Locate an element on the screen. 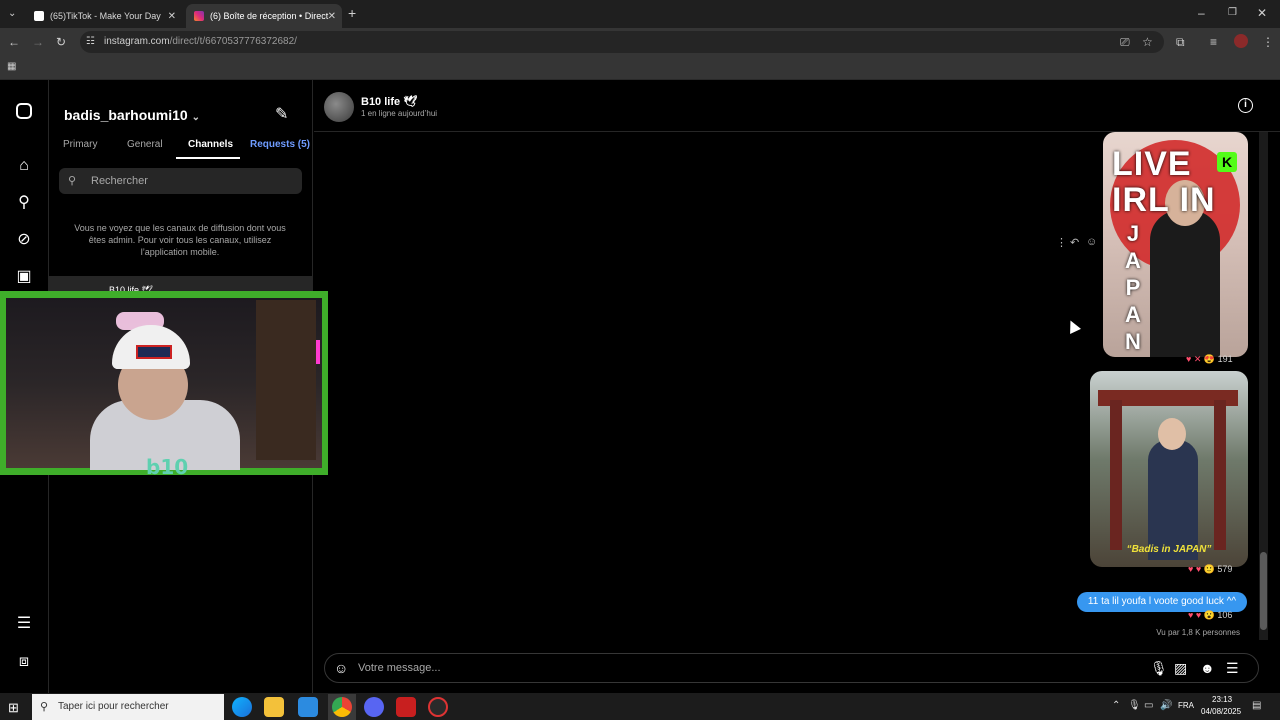 This screenshot has height=720, width=1280. clock-date: 04/08/2025 is located at coordinates (1221, 711).